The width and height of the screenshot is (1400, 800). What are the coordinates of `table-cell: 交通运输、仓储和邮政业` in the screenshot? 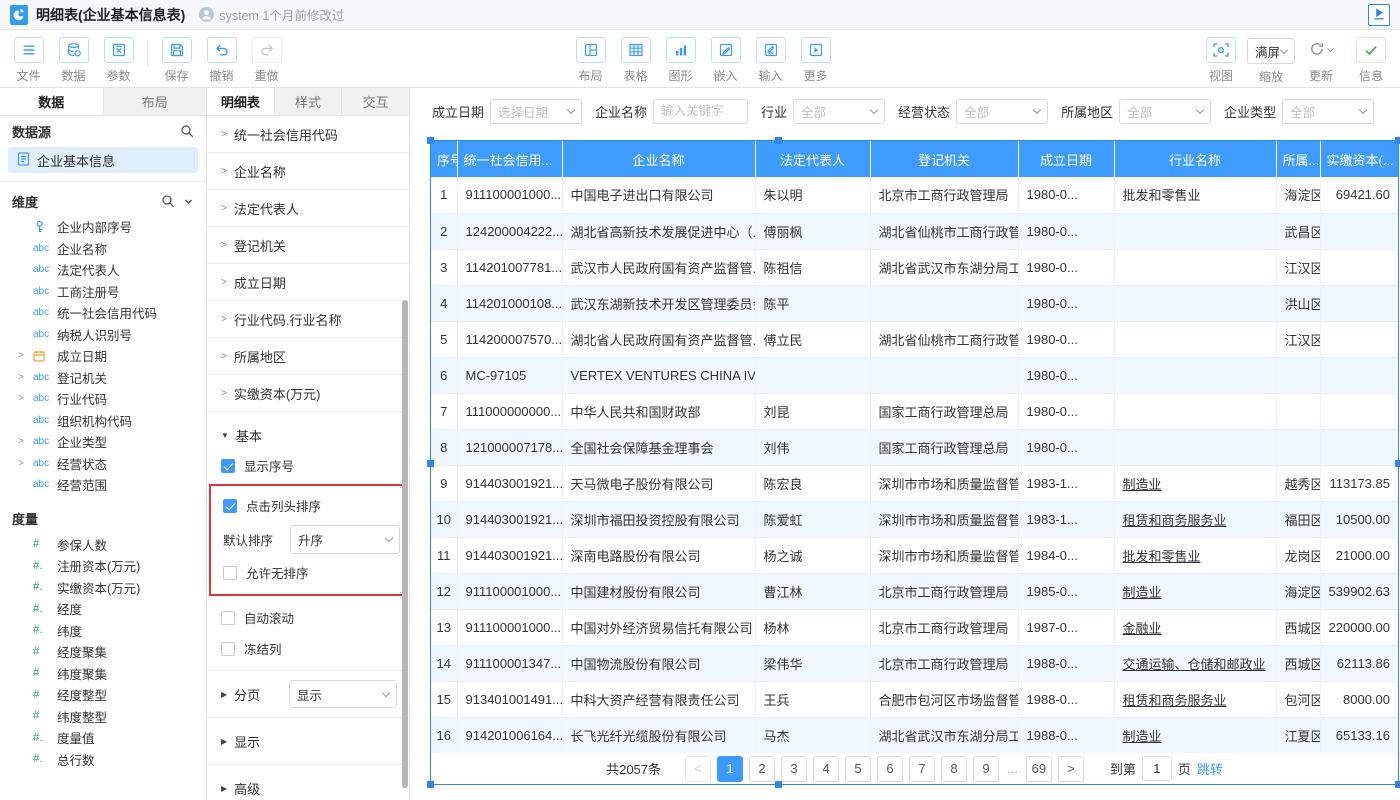 It's located at (1195, 663).